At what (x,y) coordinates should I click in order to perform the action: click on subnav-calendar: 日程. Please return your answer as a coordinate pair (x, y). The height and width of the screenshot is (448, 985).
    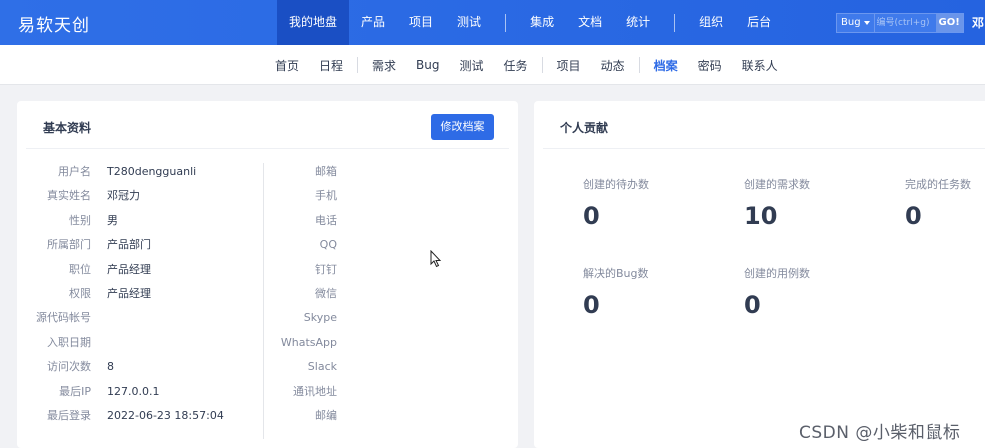
    Looking at the image, I should click on (331, 65).